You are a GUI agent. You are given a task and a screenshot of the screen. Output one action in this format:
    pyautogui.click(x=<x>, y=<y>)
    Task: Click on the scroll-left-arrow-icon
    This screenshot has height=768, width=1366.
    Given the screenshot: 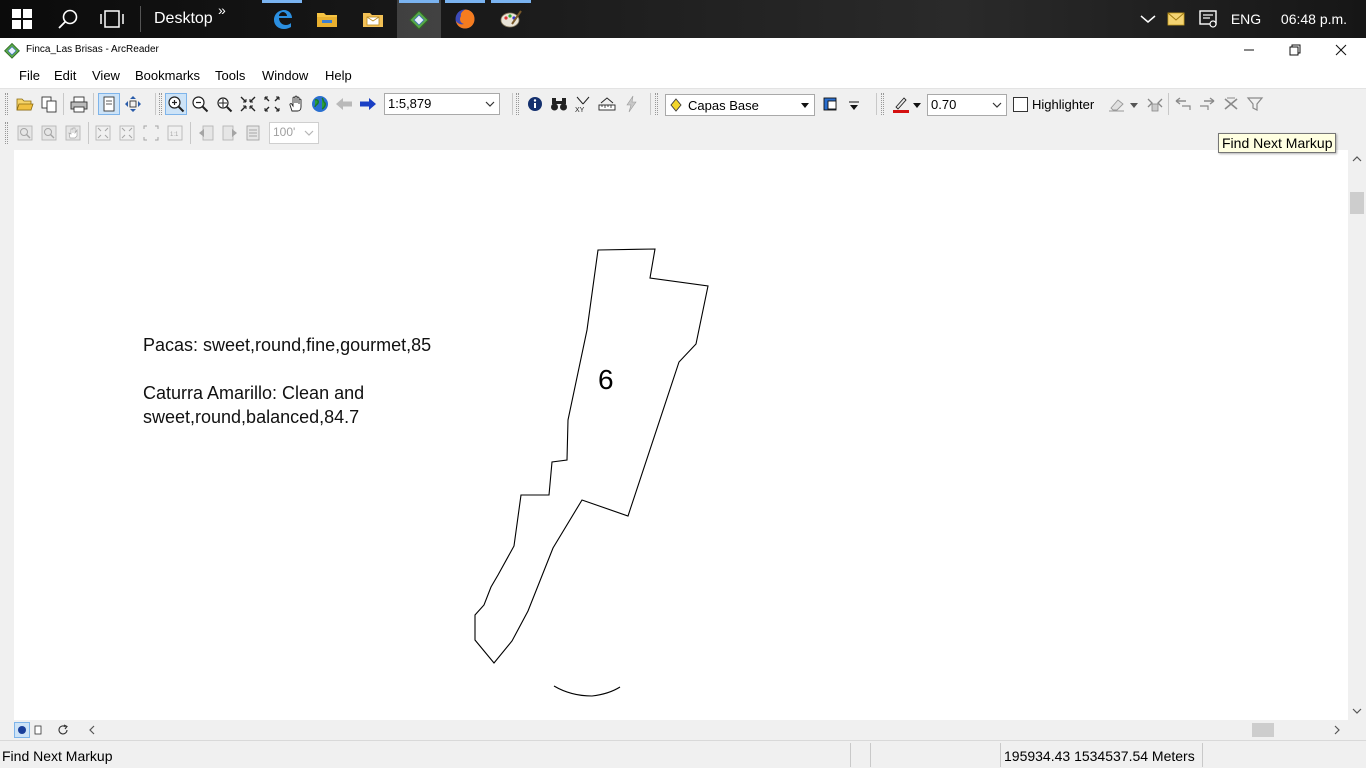 What is the action you would take?
    pyautogui.click(x=92, y=730)
    